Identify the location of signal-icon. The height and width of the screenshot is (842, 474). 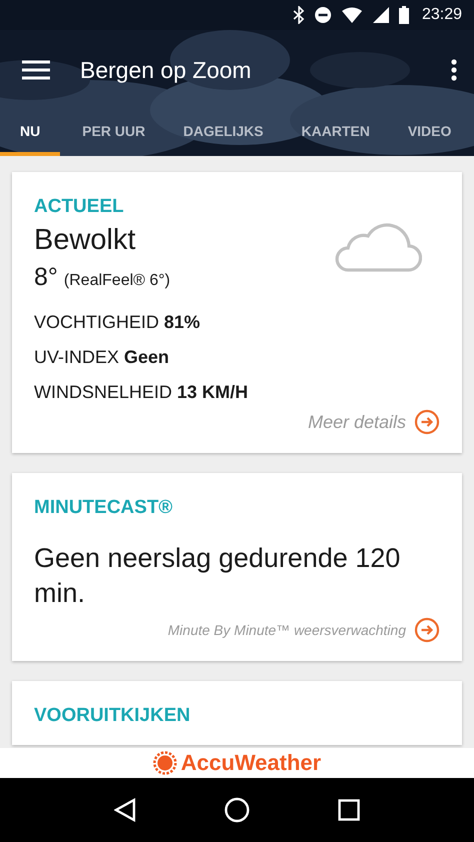
(381, 15).